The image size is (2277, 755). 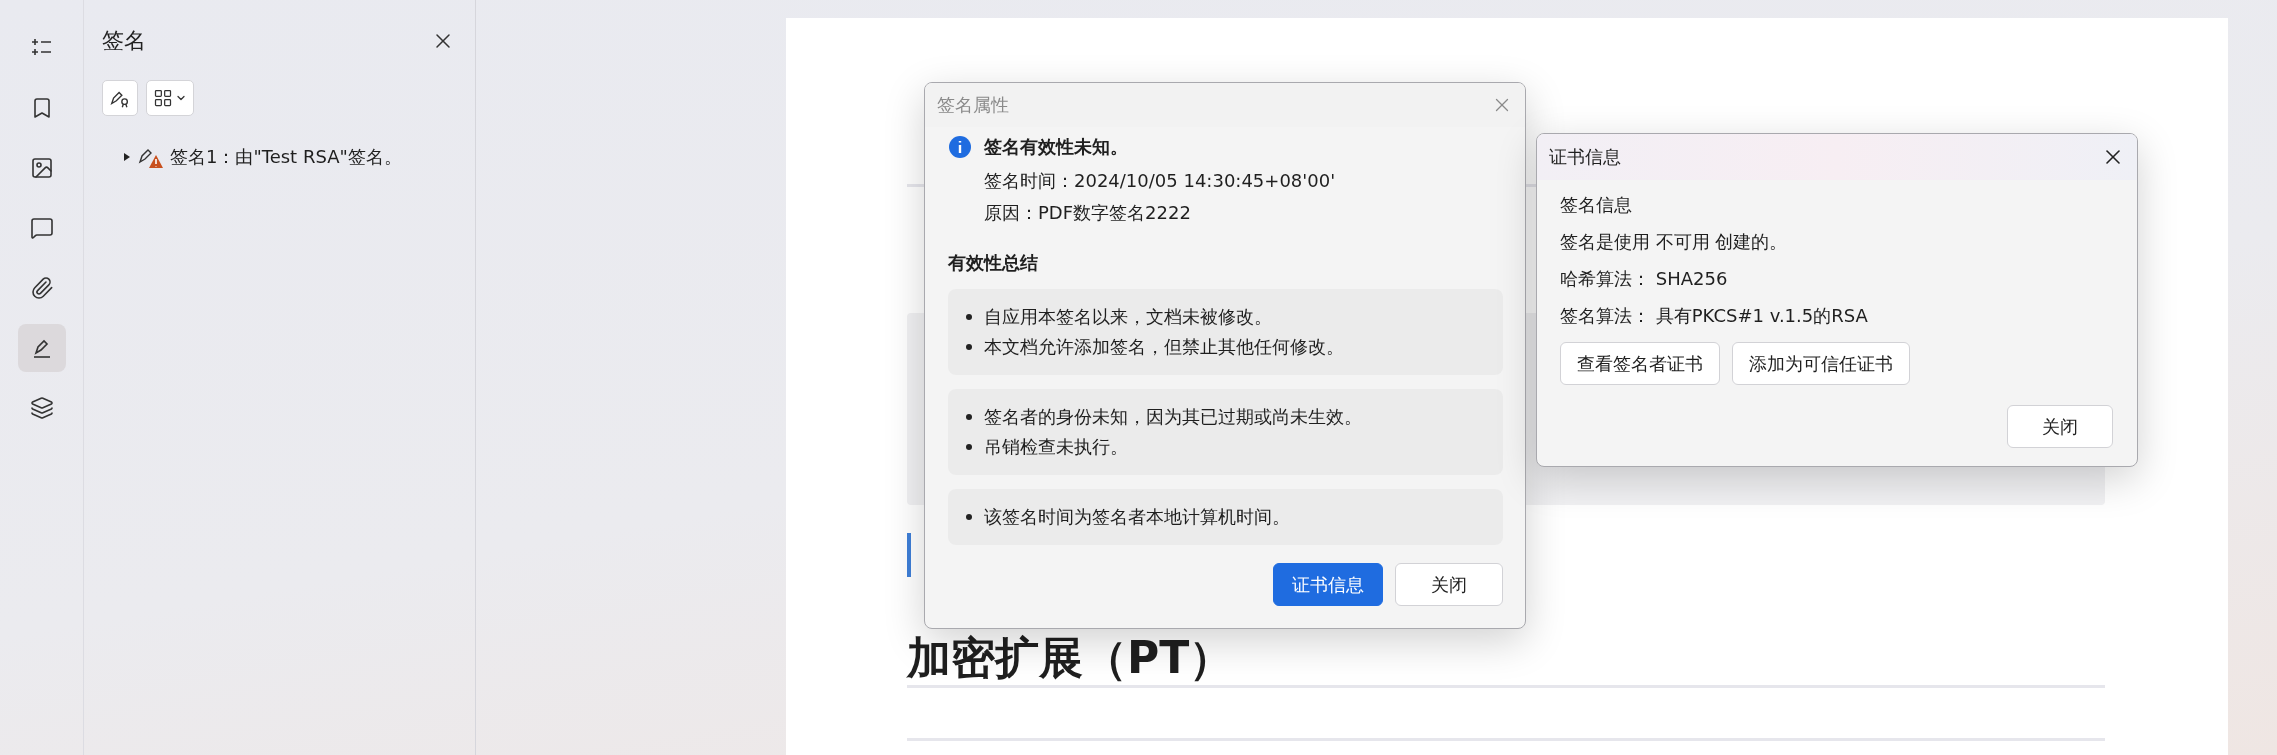 I want to click on panel-title: 签名, so click(x=124, y=41).